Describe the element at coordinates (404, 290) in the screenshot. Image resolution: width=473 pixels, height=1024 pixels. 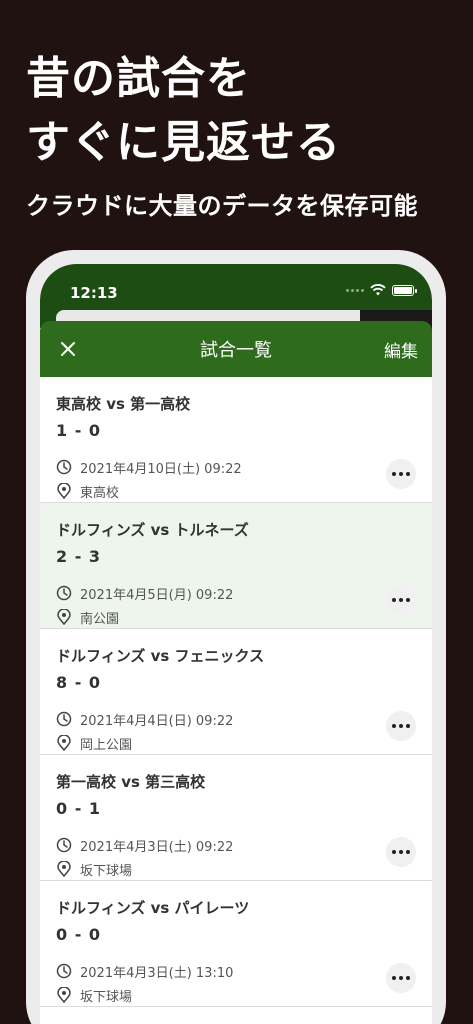
I see `battery-icon` at that location.